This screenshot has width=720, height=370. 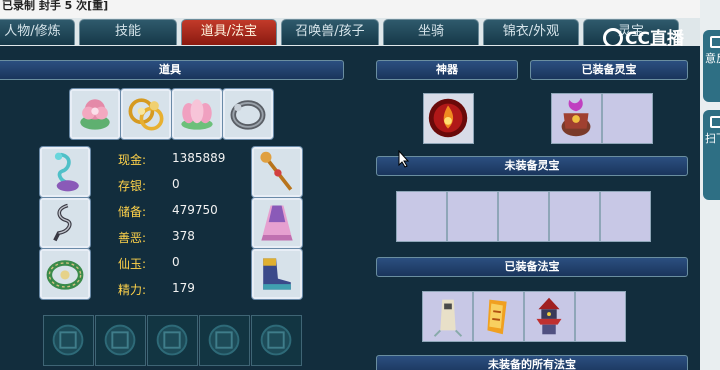 I want to click on silver-ring-icon, so click(x=248, y=114).